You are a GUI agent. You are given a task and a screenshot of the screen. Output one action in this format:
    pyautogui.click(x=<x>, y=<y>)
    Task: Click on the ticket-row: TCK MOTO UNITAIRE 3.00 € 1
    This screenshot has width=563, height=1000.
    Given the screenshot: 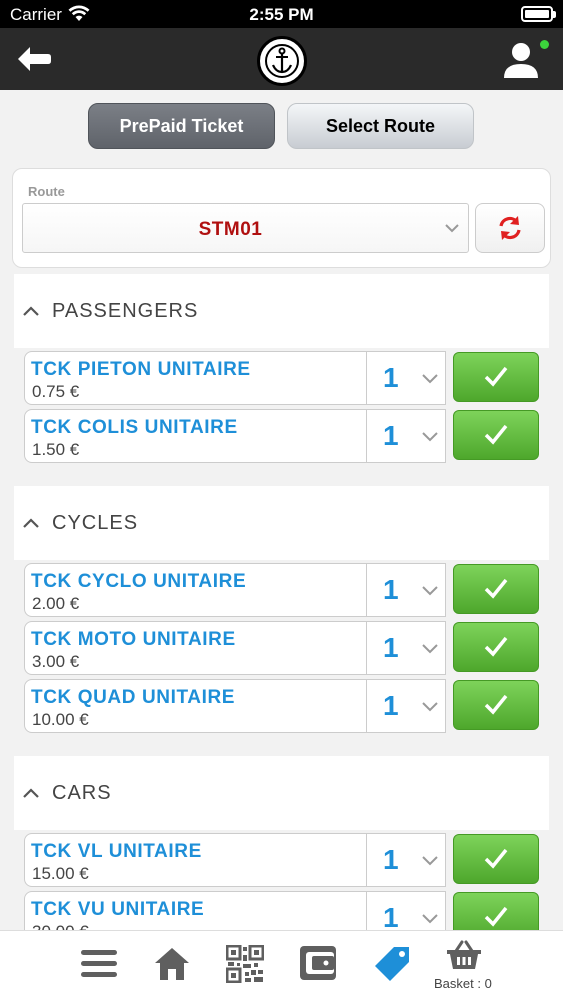 What is the action you would take?
    pyautogui.click(x=283, y=648)
    